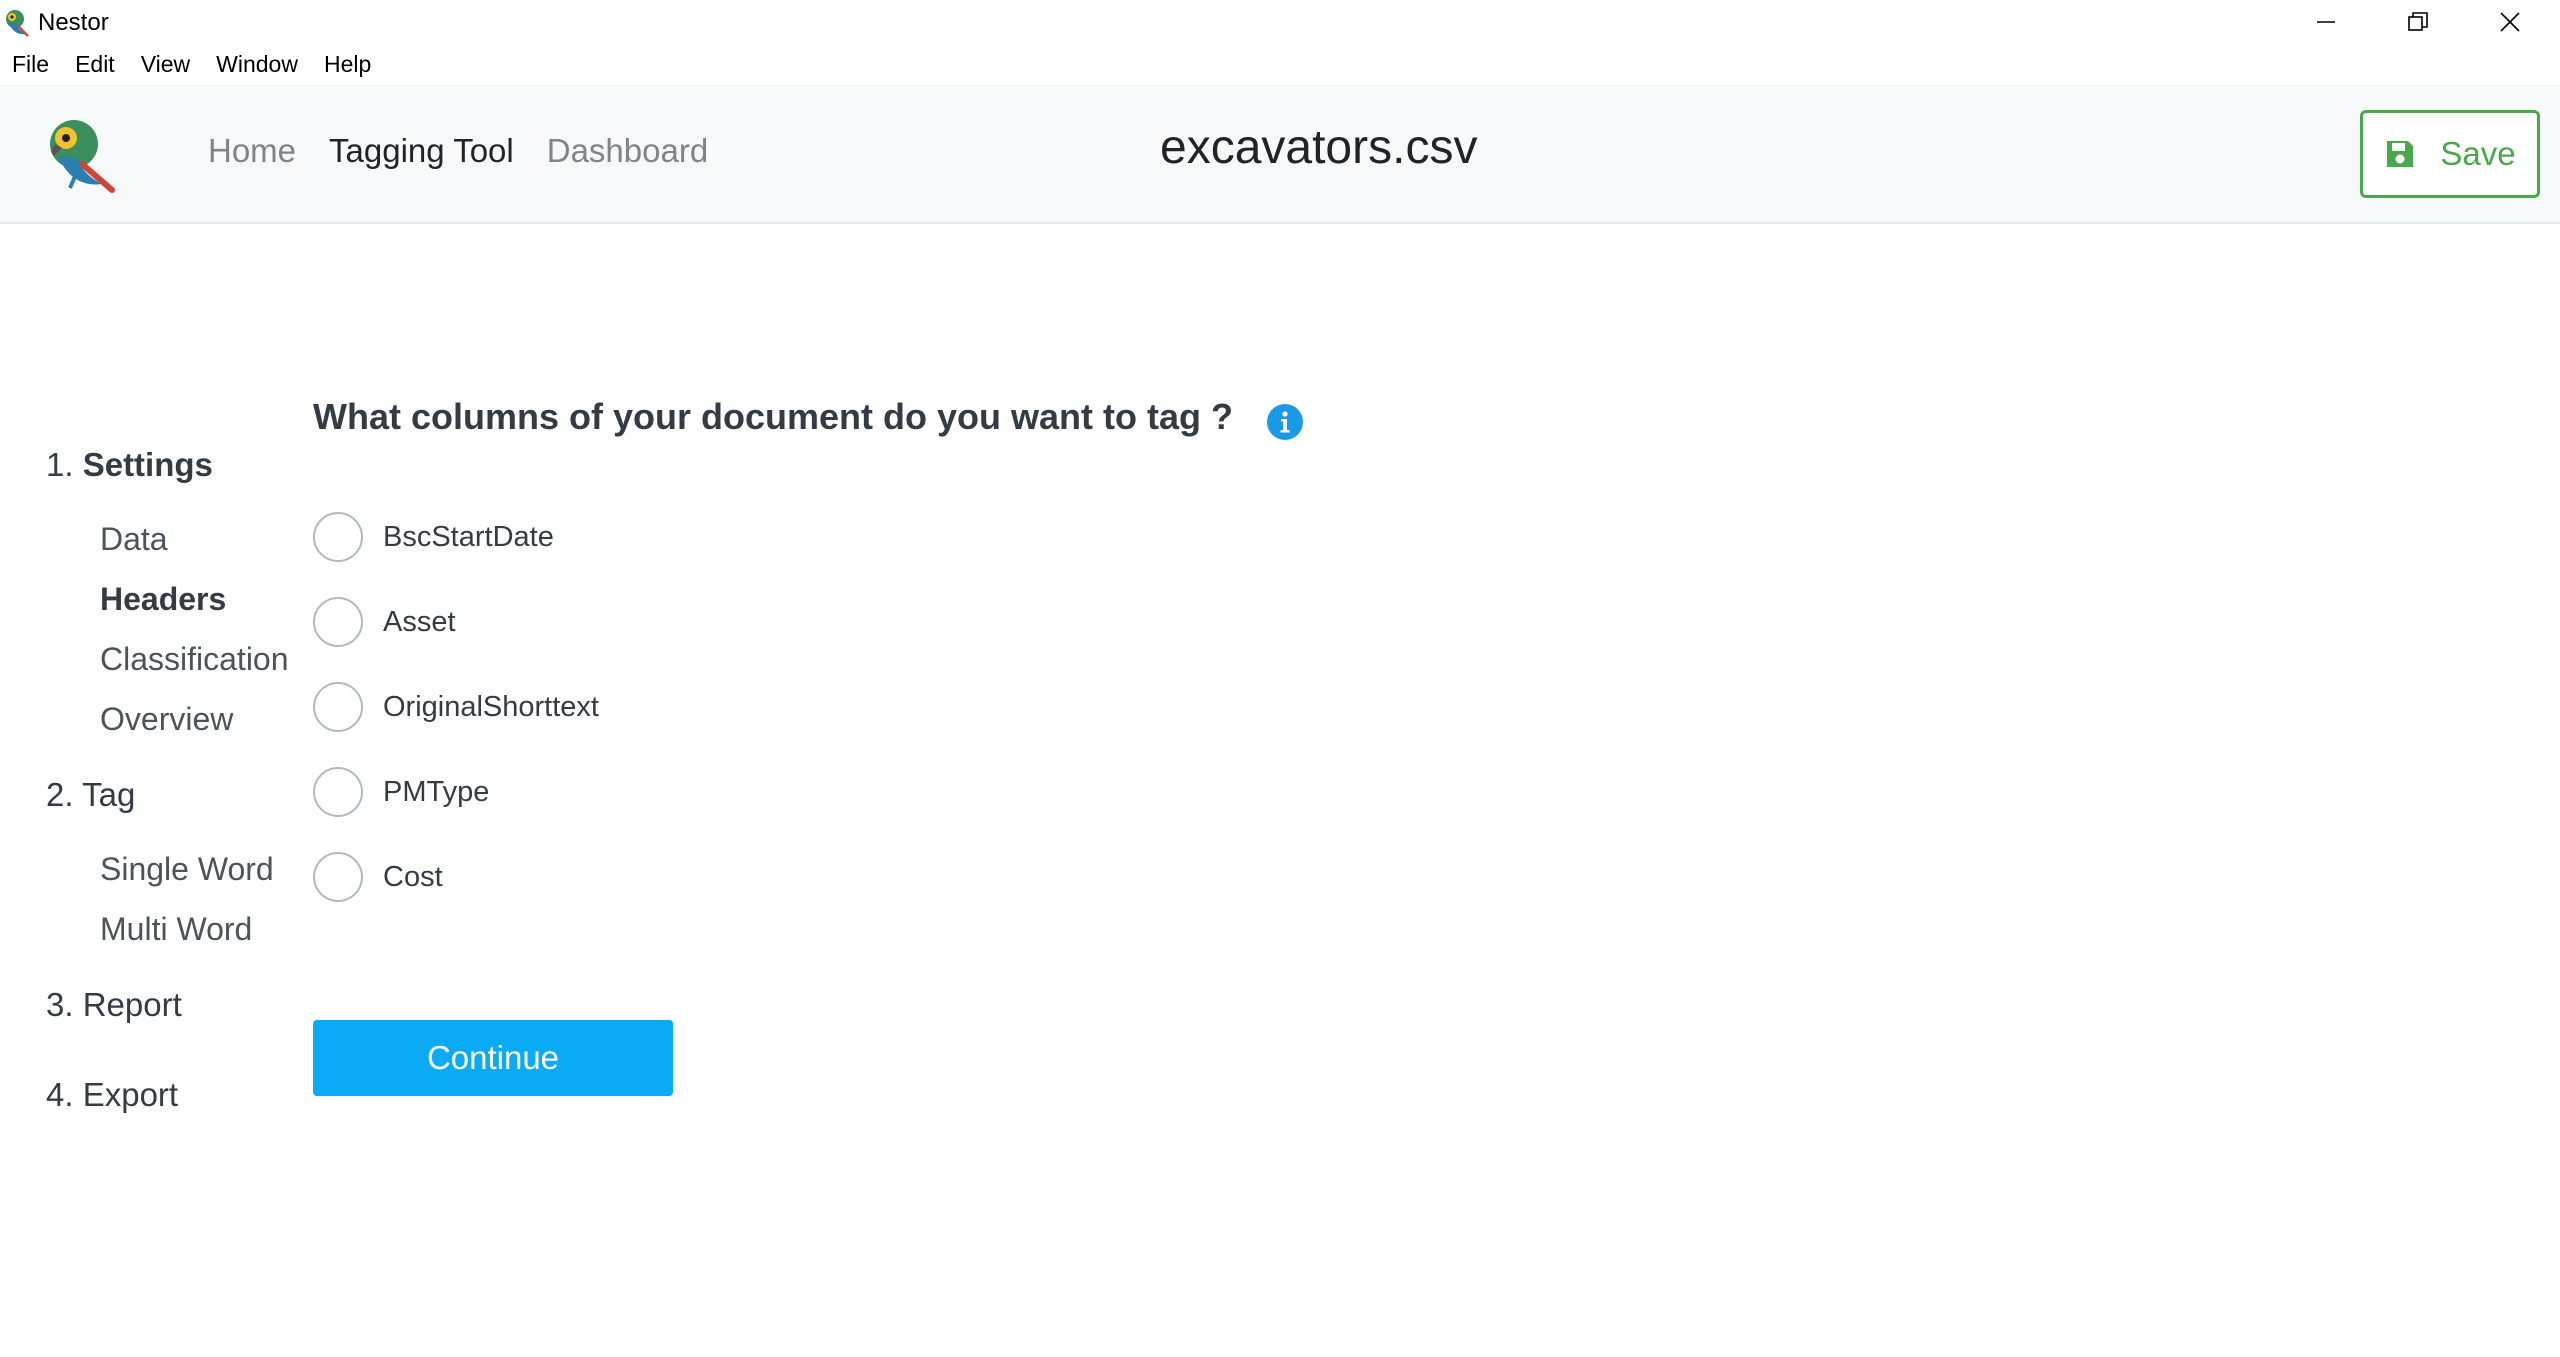  I want to click on step-number: 1., so click(60, 464).